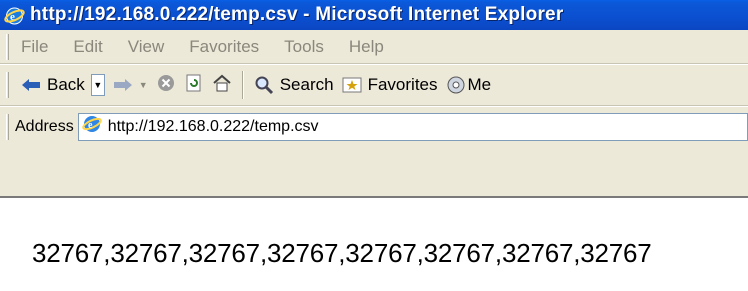  I want to click on media-icon, so click(456, 85).